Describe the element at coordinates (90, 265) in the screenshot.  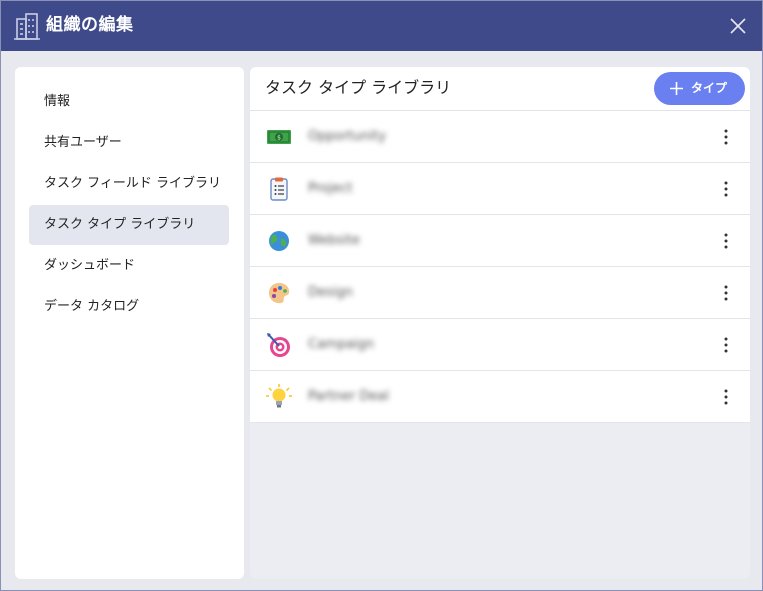
I see `sidebar-item-label: ダッシュボード` at that location.